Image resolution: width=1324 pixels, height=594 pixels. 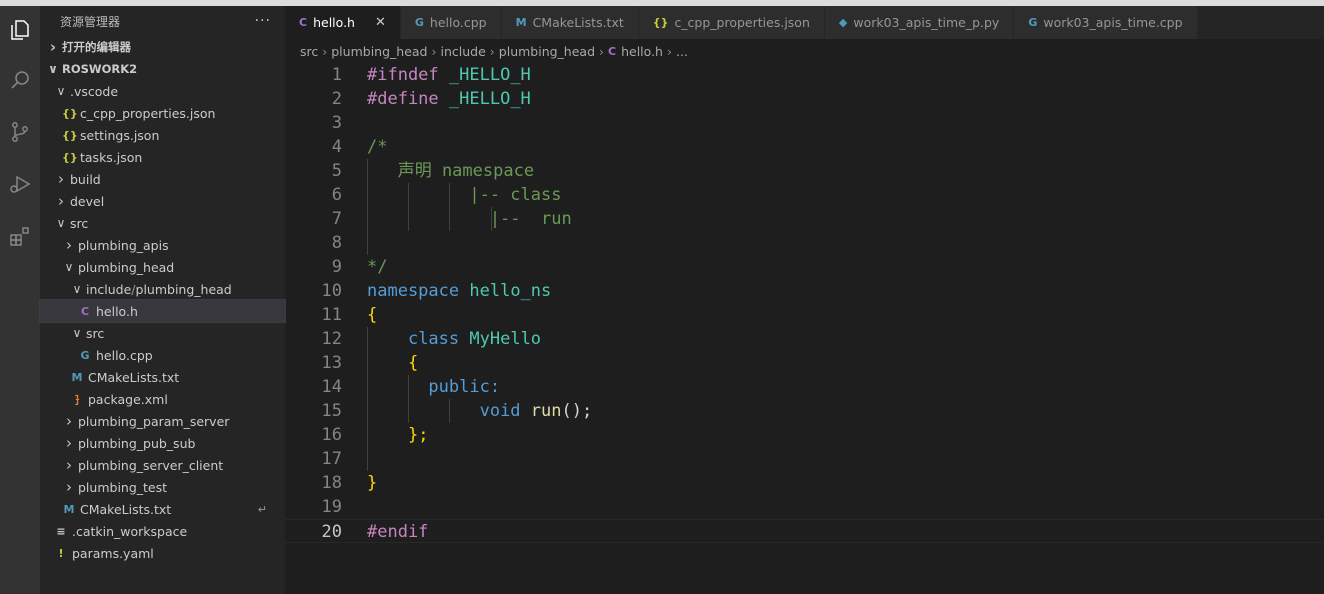 I want to click on tab-hello-h: Chello.h ✕, so click(x=343, y=22).